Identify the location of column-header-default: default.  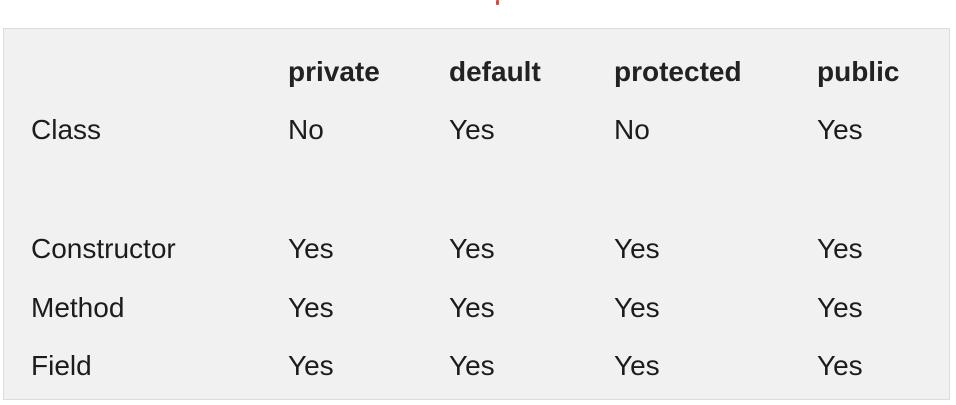
(495, 71).